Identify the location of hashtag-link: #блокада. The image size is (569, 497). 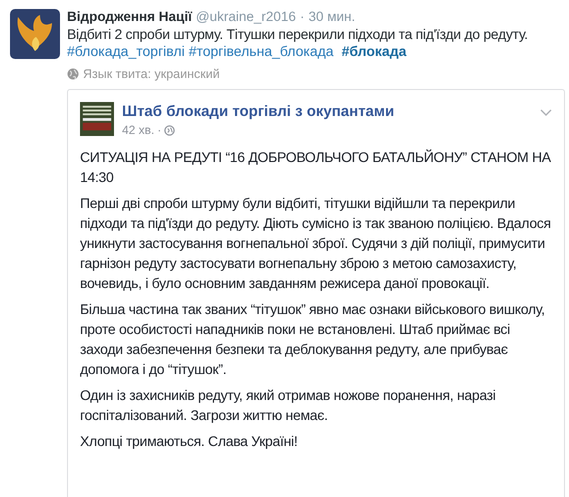
(374, 51).